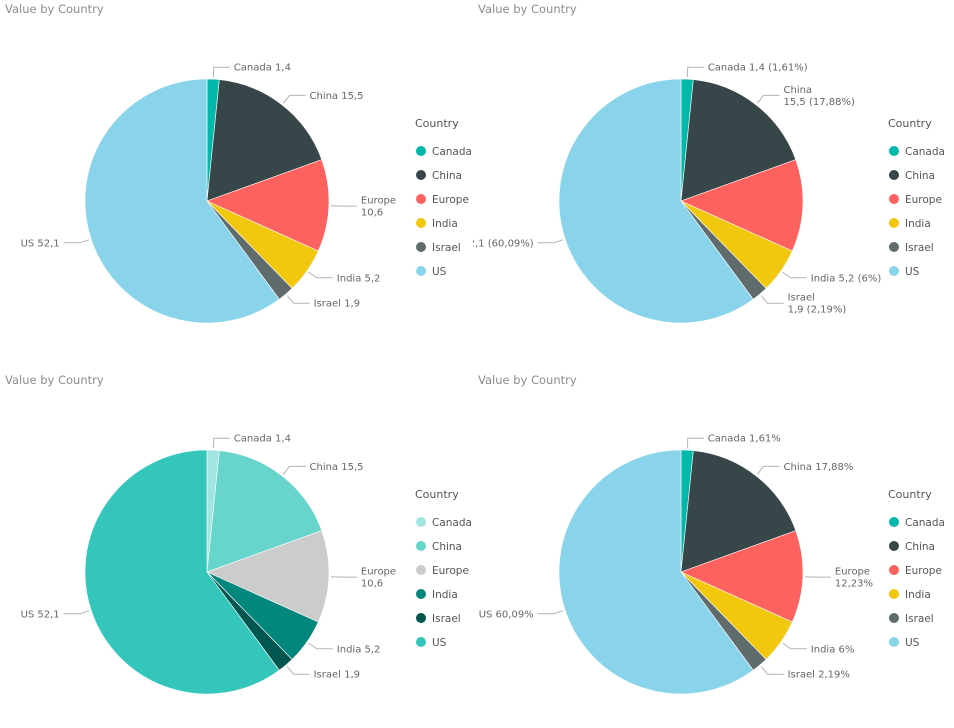 The width and height of the screenshot is (954, 728). What do you see at coordinates (359, 649) in the screenshot?
I see `data-label-india: India 5,2` at bounding box center [359, 649].